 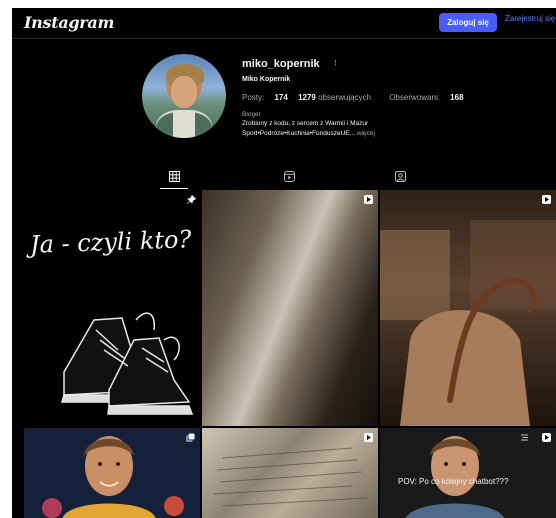 I want to click on tab-reels, so click(x=289, y=176).